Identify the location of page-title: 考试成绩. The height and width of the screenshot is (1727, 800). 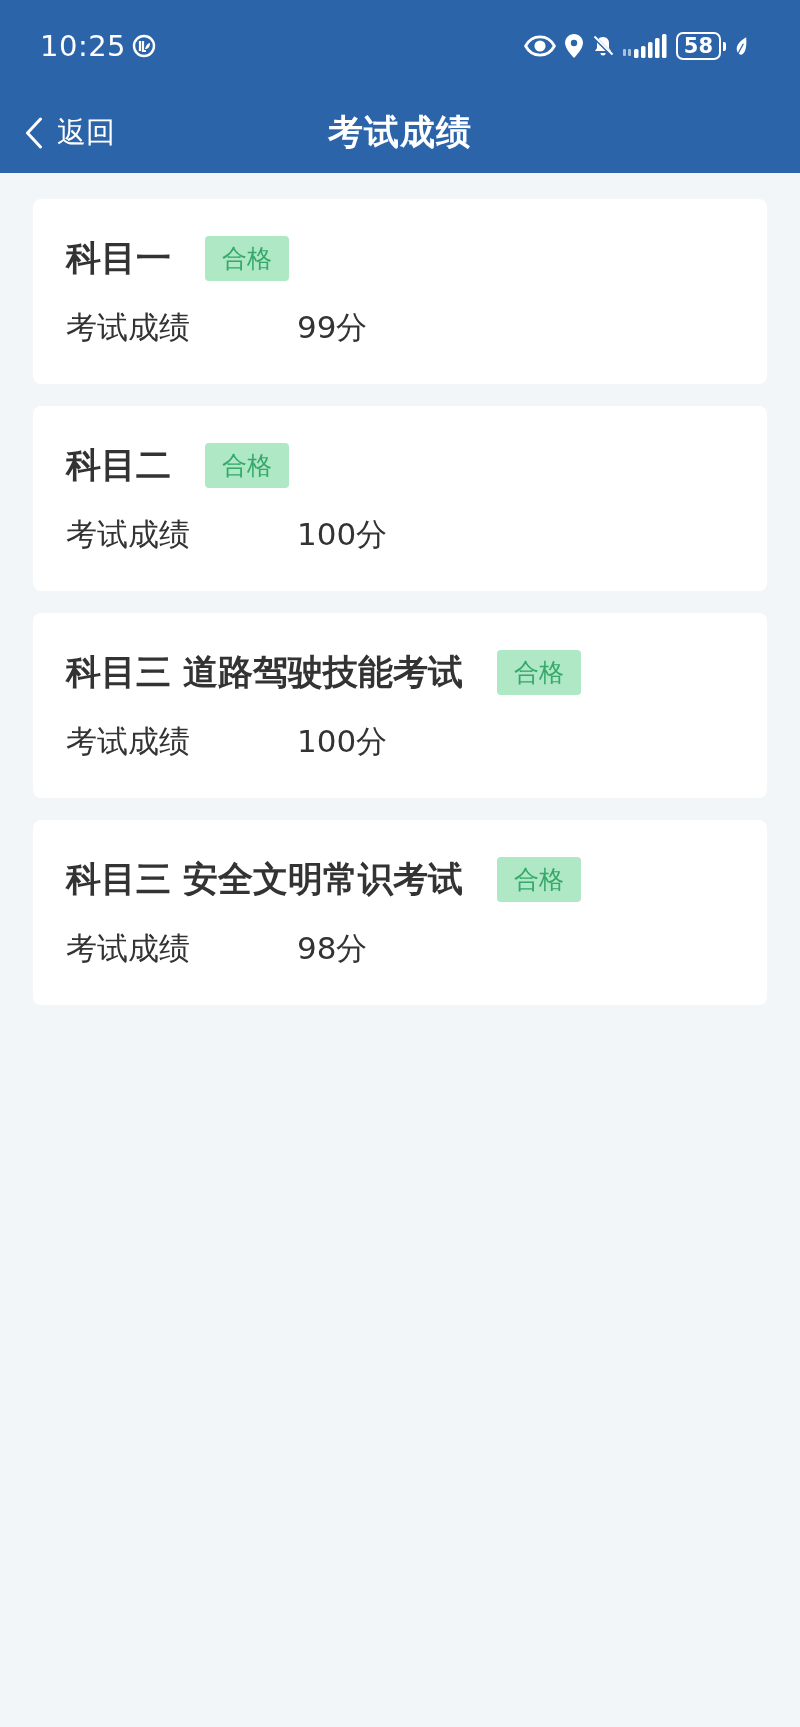
(400, 132).